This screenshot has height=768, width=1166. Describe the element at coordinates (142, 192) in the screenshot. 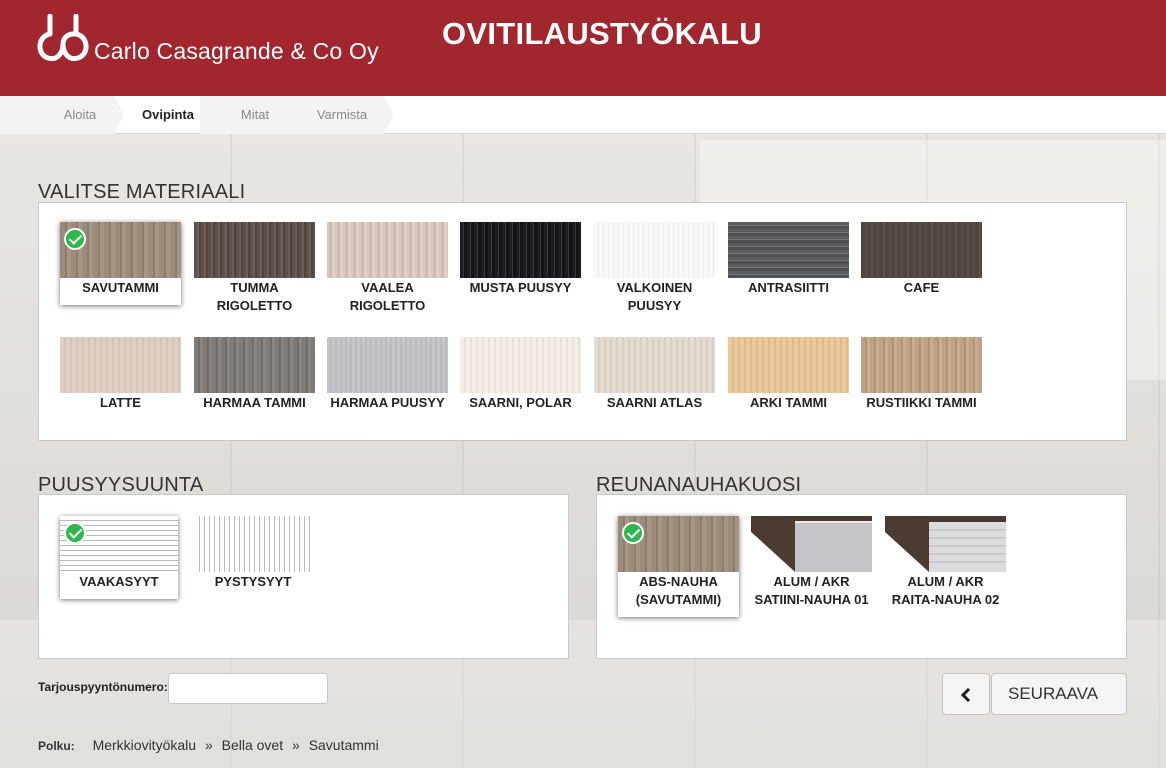

I see `material-section-title: VALITSE MATERIAALI` at that location.